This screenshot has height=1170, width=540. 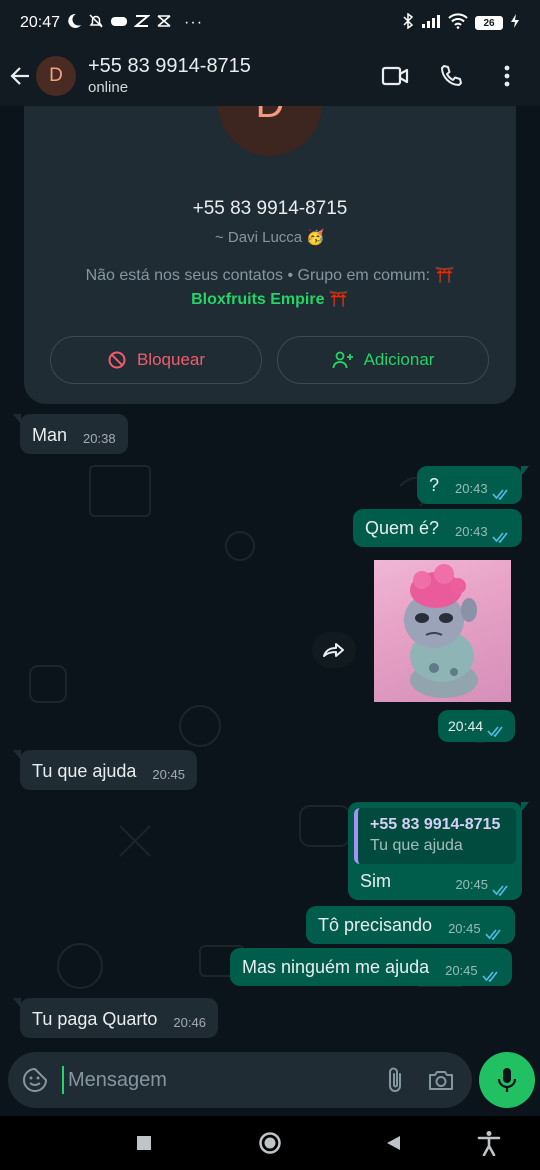 I want to click on back-arrow-icon, so click(x=19, y=76).